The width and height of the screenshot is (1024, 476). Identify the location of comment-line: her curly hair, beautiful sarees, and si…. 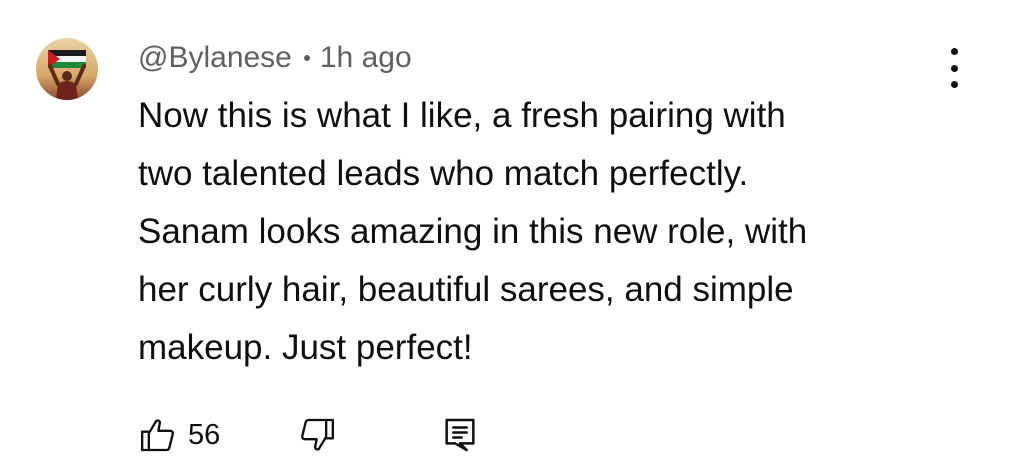
(466, 289).